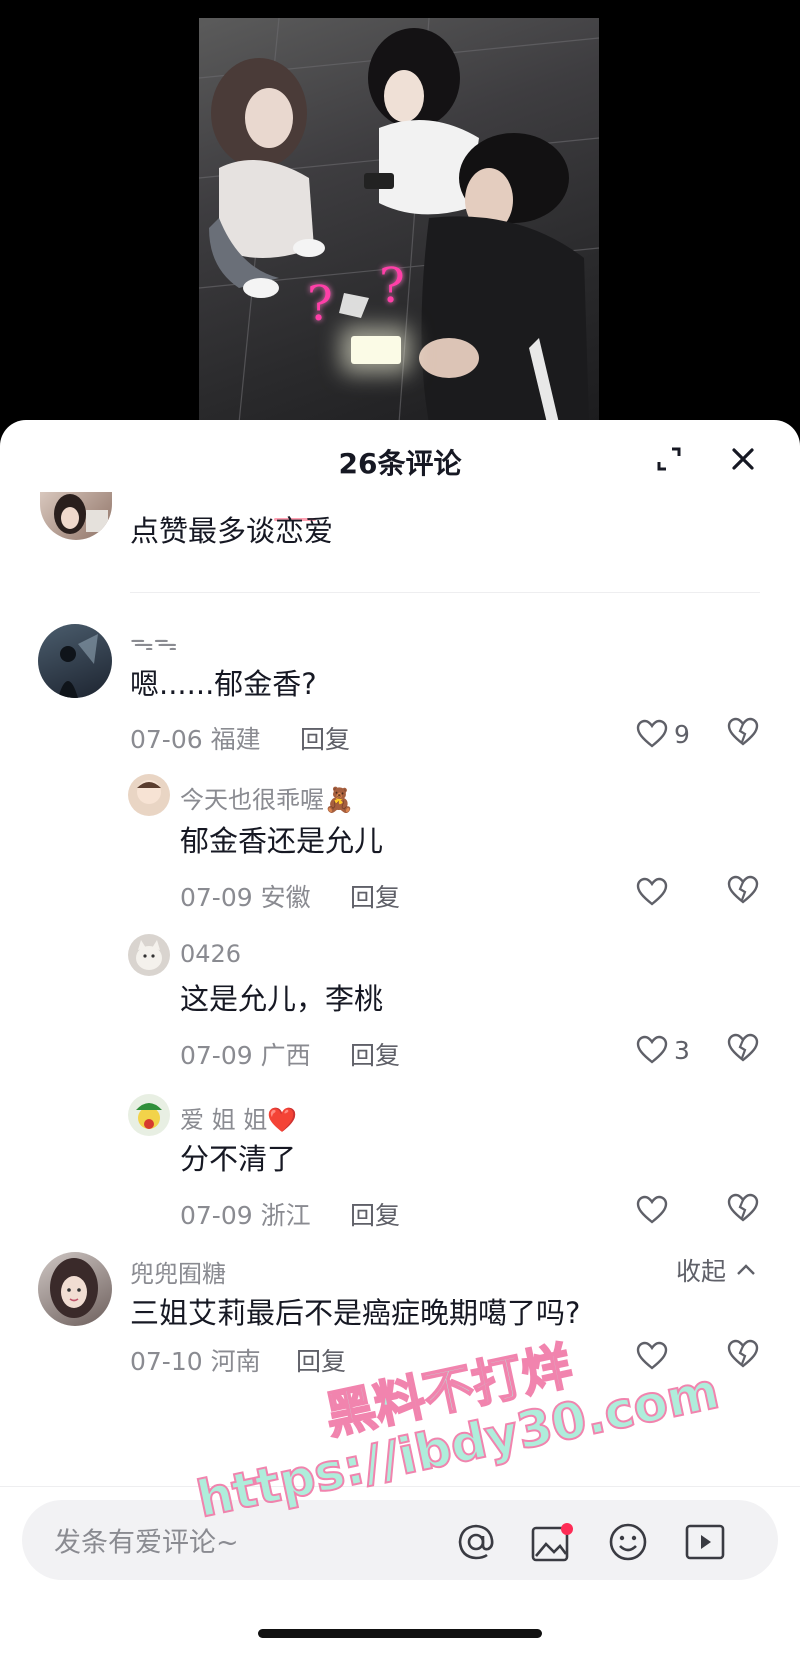 This screenshot has height=1654, width=800. I want to click on comment-location: 安徽, so click(285, 897).